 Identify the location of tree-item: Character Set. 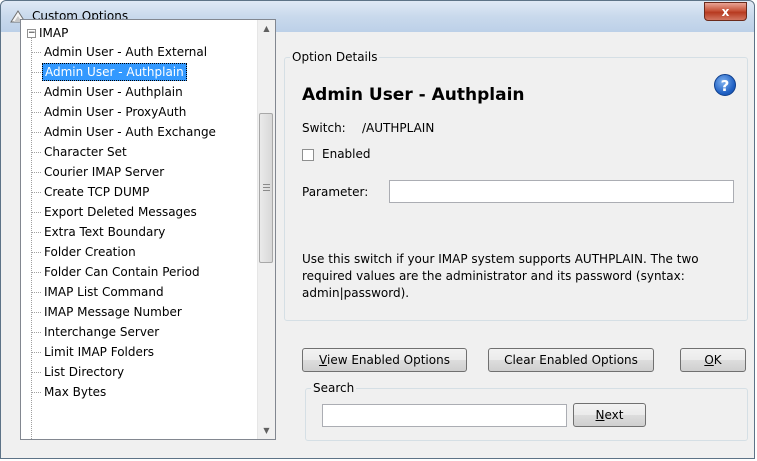
(80, 152).